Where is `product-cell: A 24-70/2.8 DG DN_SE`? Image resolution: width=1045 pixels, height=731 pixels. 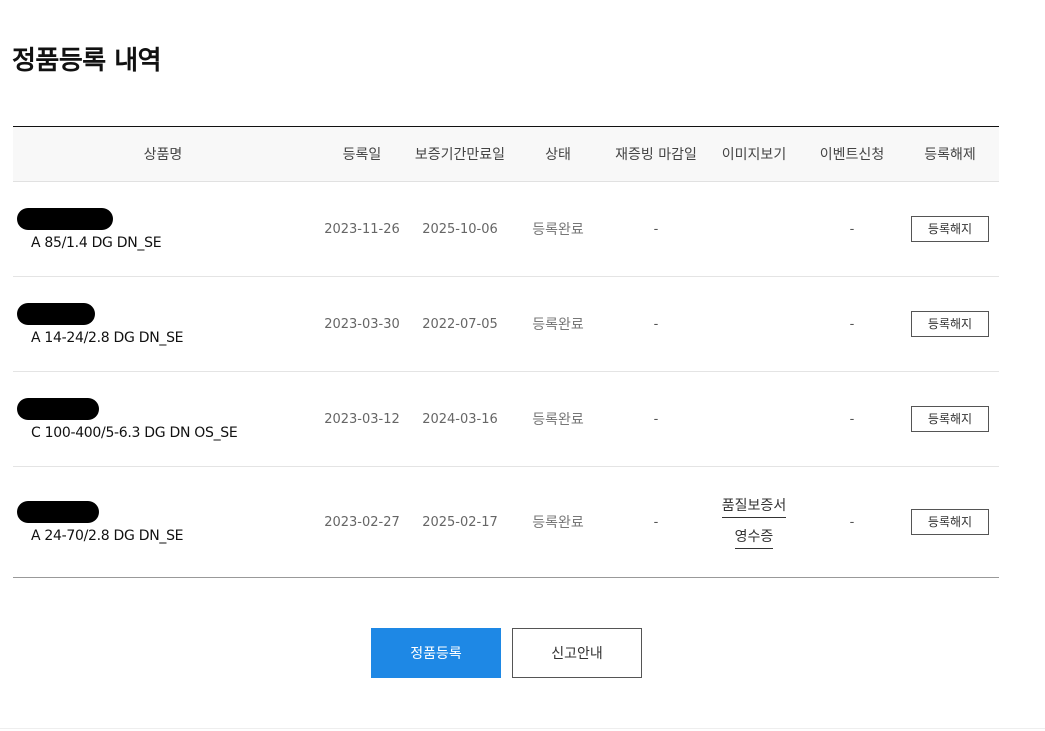 product-cell: A 24-70/2.8 DG DN_SE is located at coordinates (163, 522).